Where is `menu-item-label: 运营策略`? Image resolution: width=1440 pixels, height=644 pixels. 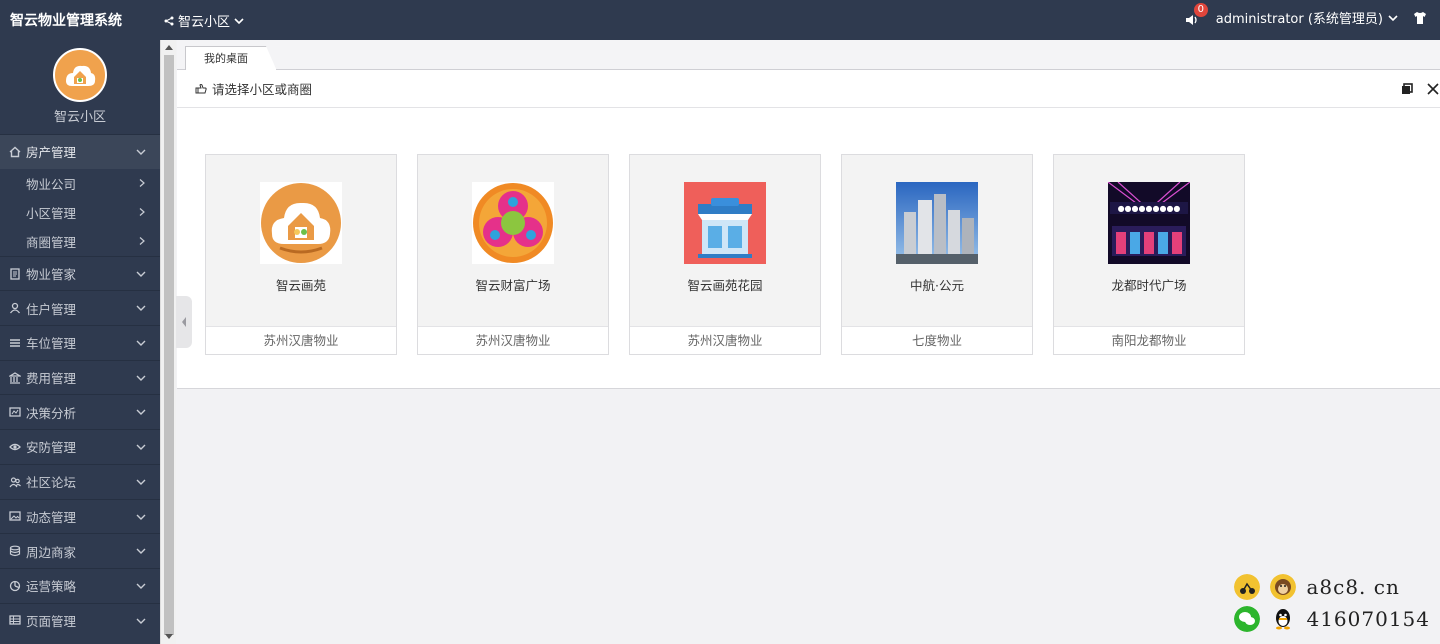
menu-item-label: 运营策略 is located at coordinates (51, 587).